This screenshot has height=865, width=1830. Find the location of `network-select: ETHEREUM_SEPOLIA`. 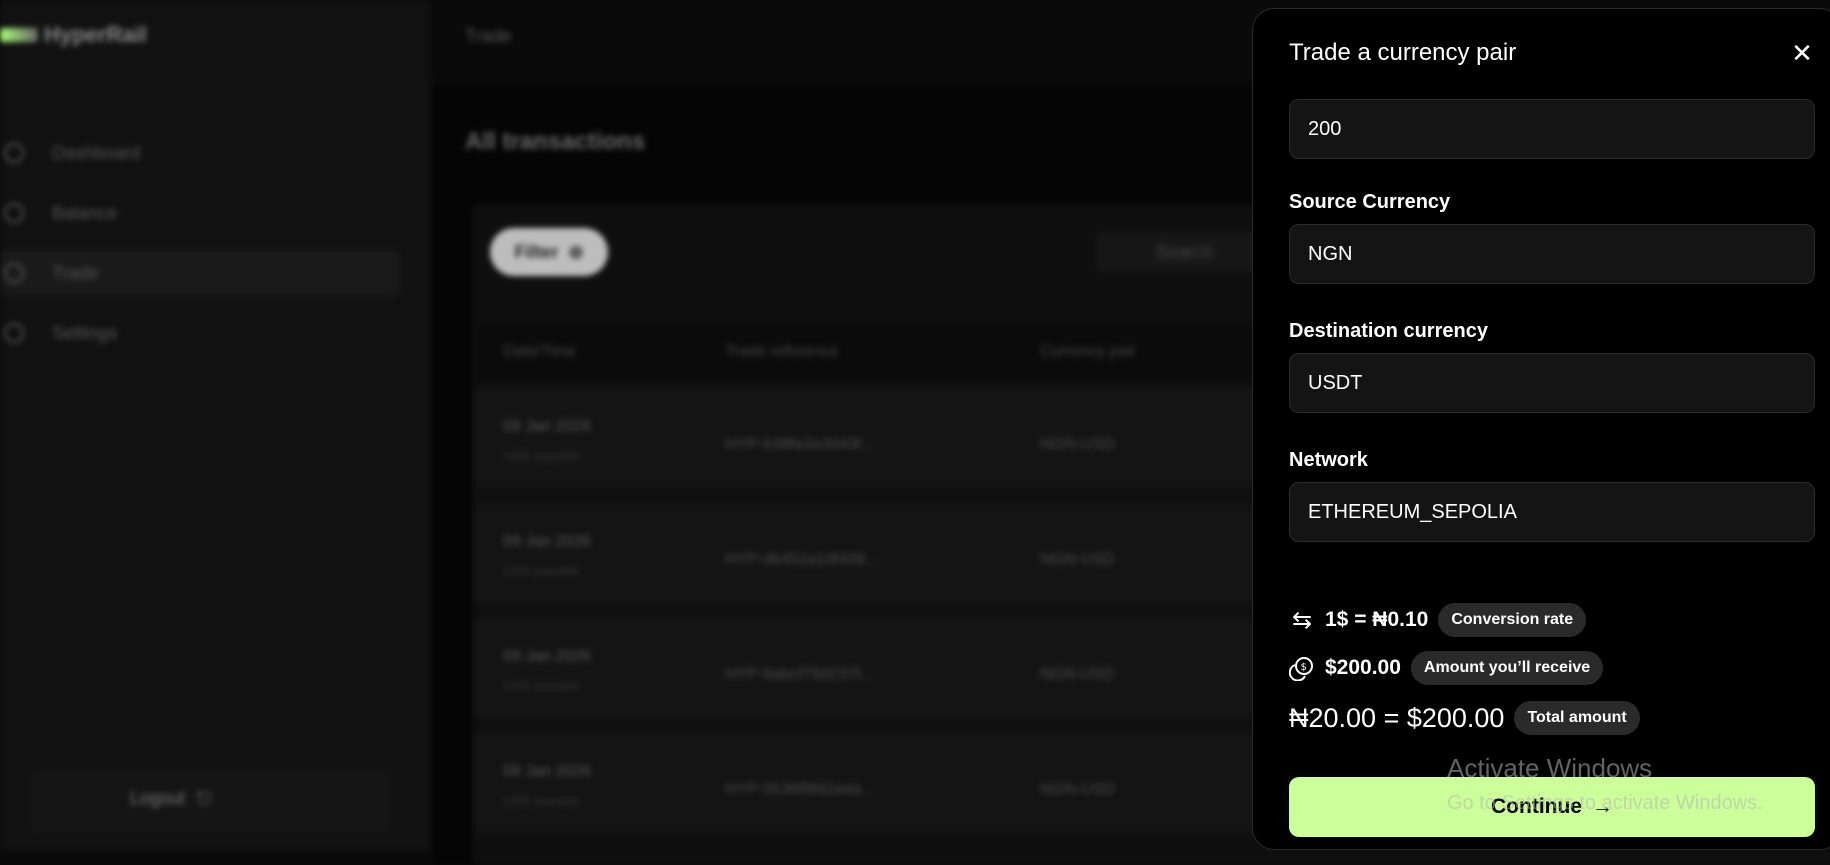

network-select: ETHEREUM_SEPOLIA is located at coordinates (1552, 512).